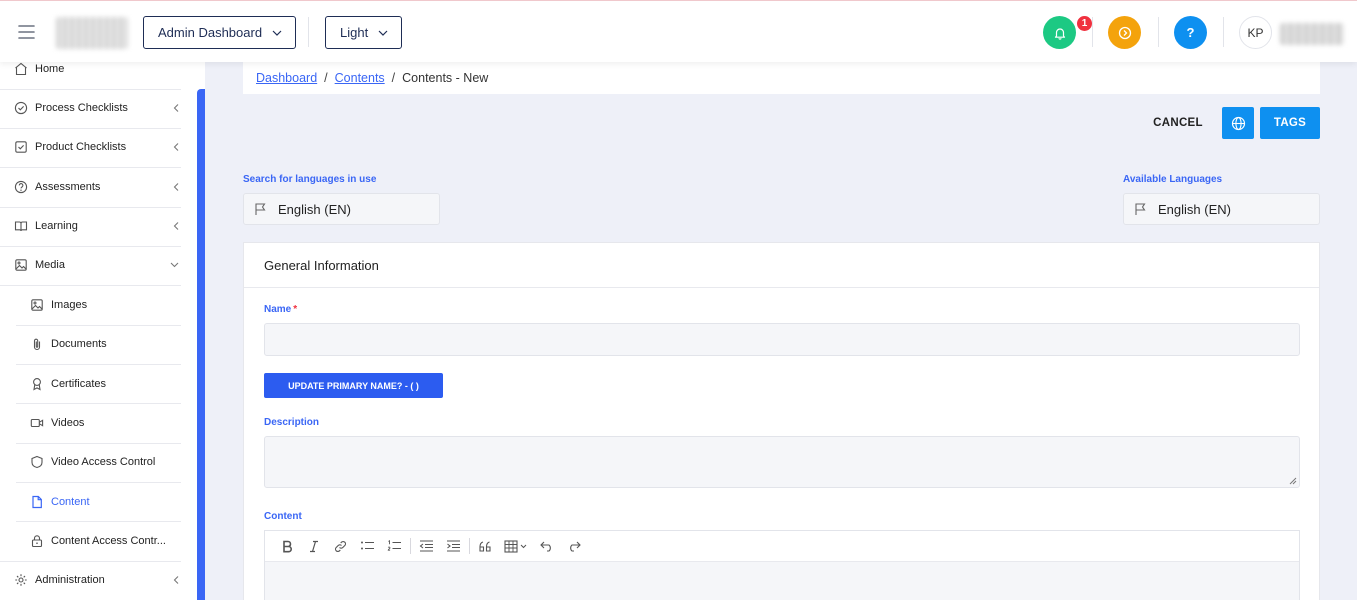  I want to click on sidebar-item-label: Images, so click(69, 305).